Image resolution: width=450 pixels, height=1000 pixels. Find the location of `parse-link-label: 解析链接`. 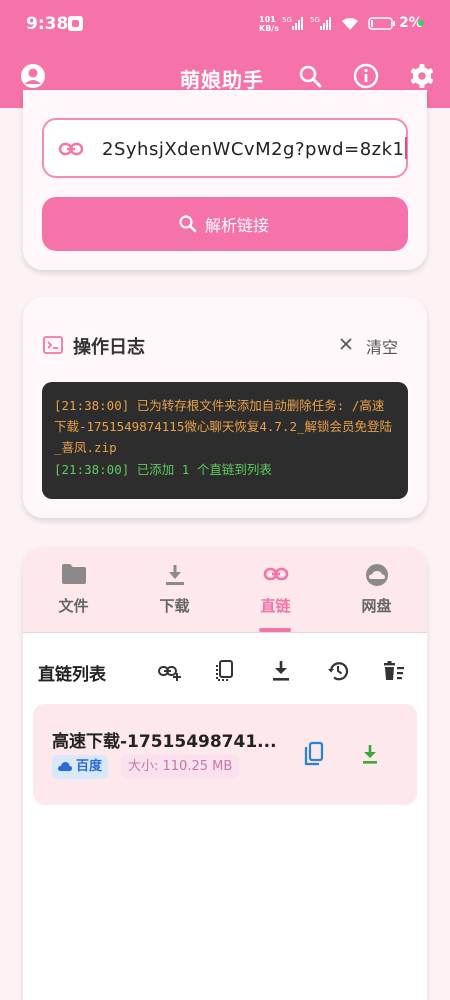

parse-link-label: 解析链接 is located at coordinates (237, 225).